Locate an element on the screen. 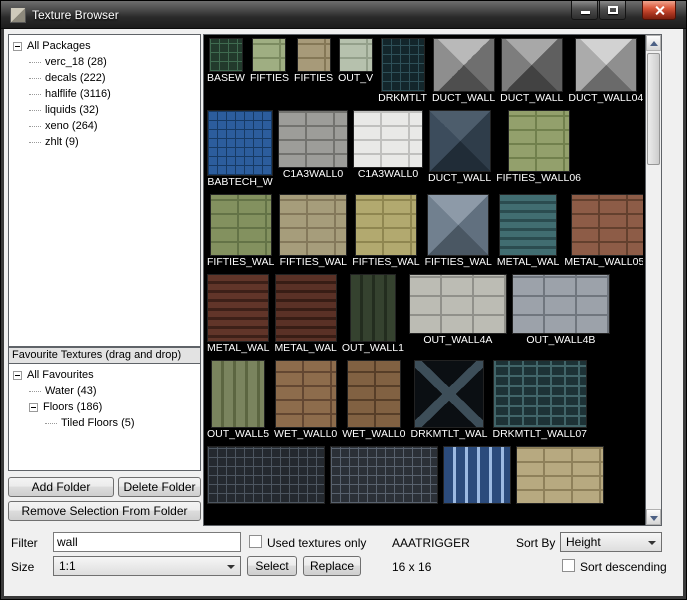  texture-item: METAL_WALL05B is located at coordinates (603, 231).